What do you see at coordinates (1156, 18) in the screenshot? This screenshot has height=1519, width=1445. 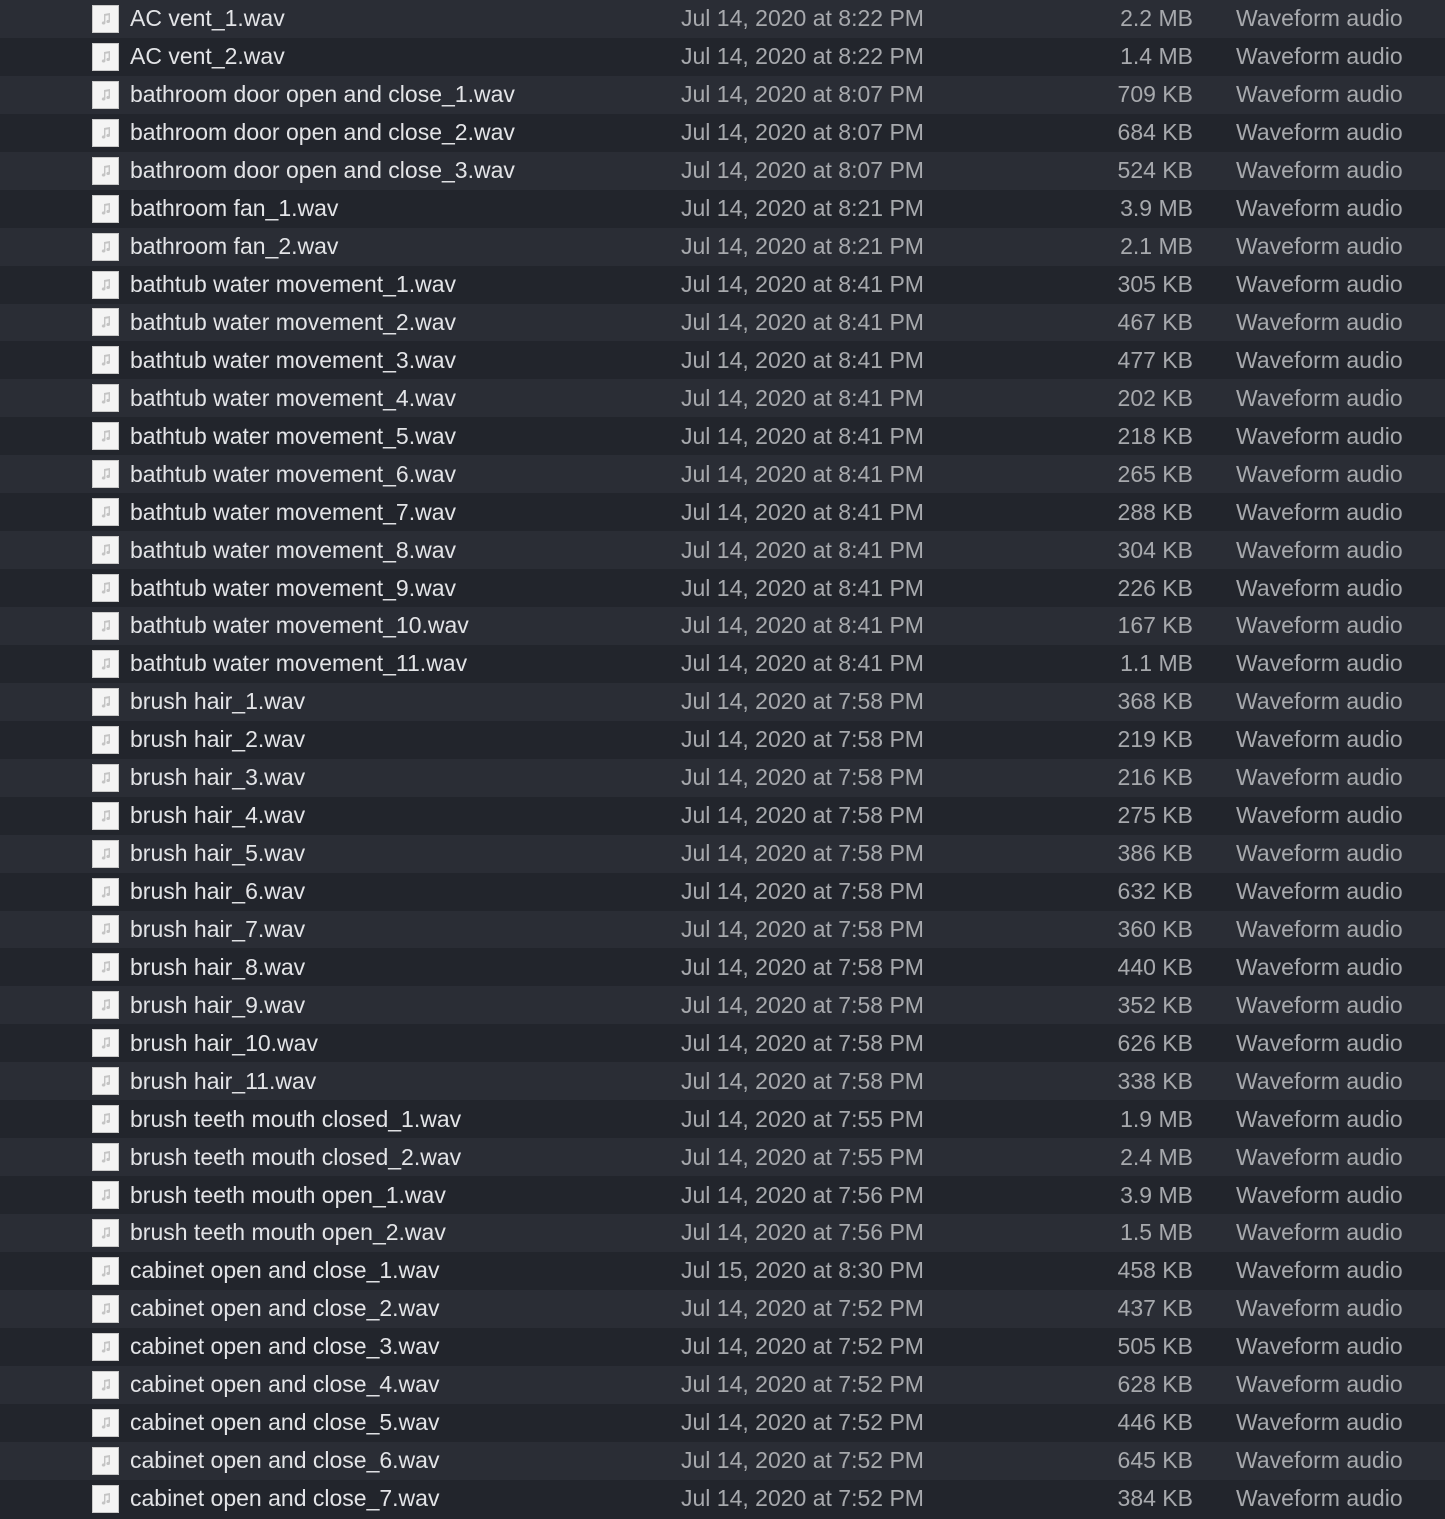 I see `file-size: 2.2 MB` at bounding box center [1156, 18].